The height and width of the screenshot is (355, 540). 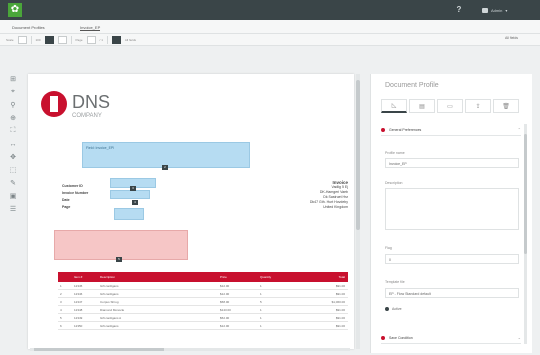 I want to click on table-cell: 5, so click(x=261, y=301).